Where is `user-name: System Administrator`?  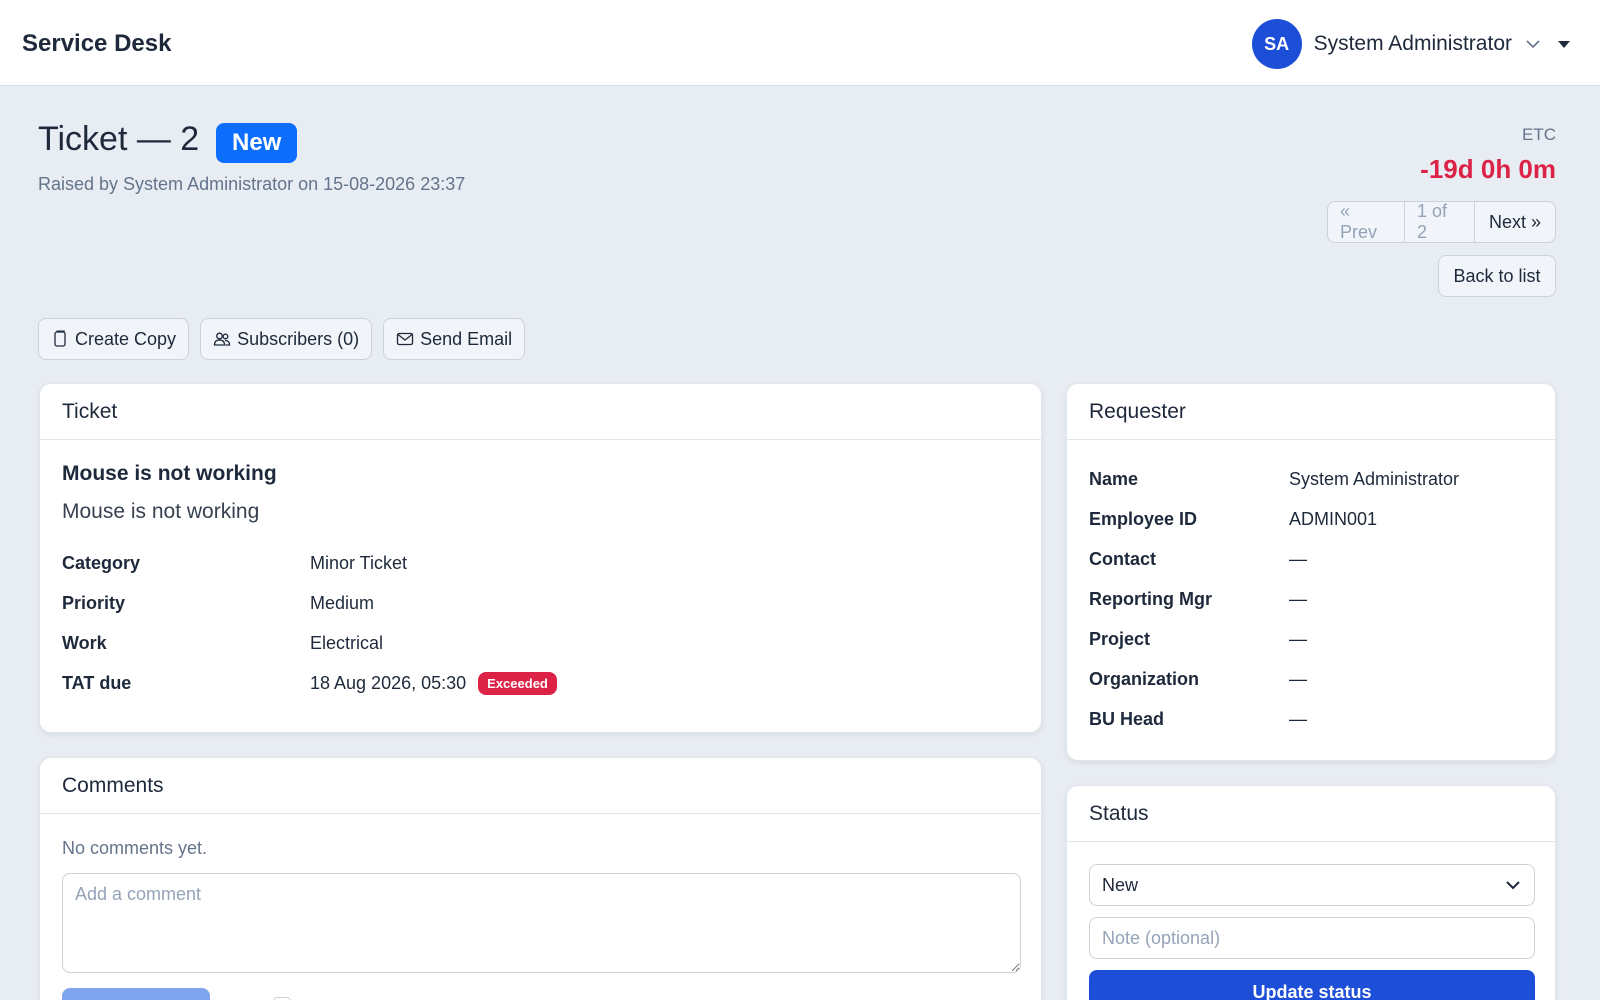
user-name: System Administrator is located at coordinates (1413, 44).